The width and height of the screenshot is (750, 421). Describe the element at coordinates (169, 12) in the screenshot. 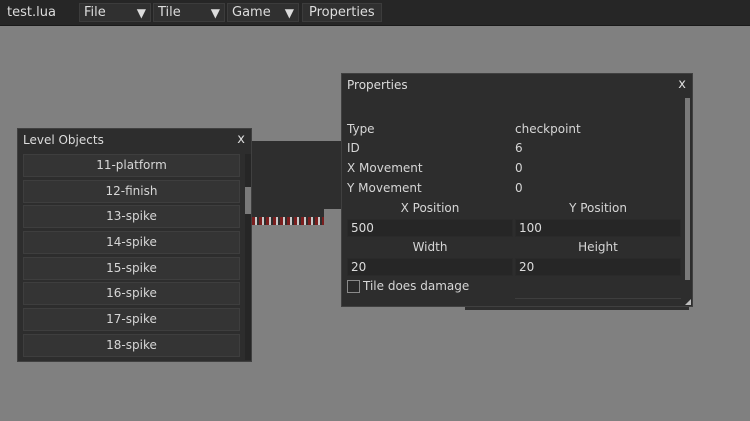

I see `tile-menu-label: Tile` at that location.